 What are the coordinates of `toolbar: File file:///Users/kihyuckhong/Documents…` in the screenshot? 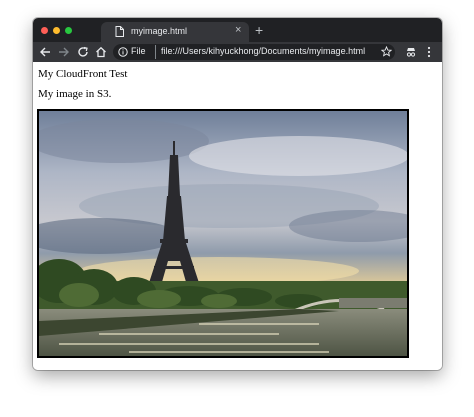 It's located at (237, 52).